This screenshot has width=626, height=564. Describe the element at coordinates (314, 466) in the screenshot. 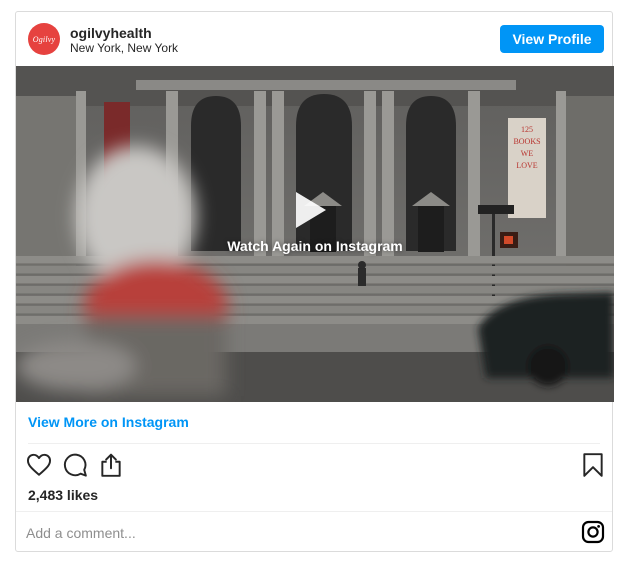

I see `action-bar` at that location.